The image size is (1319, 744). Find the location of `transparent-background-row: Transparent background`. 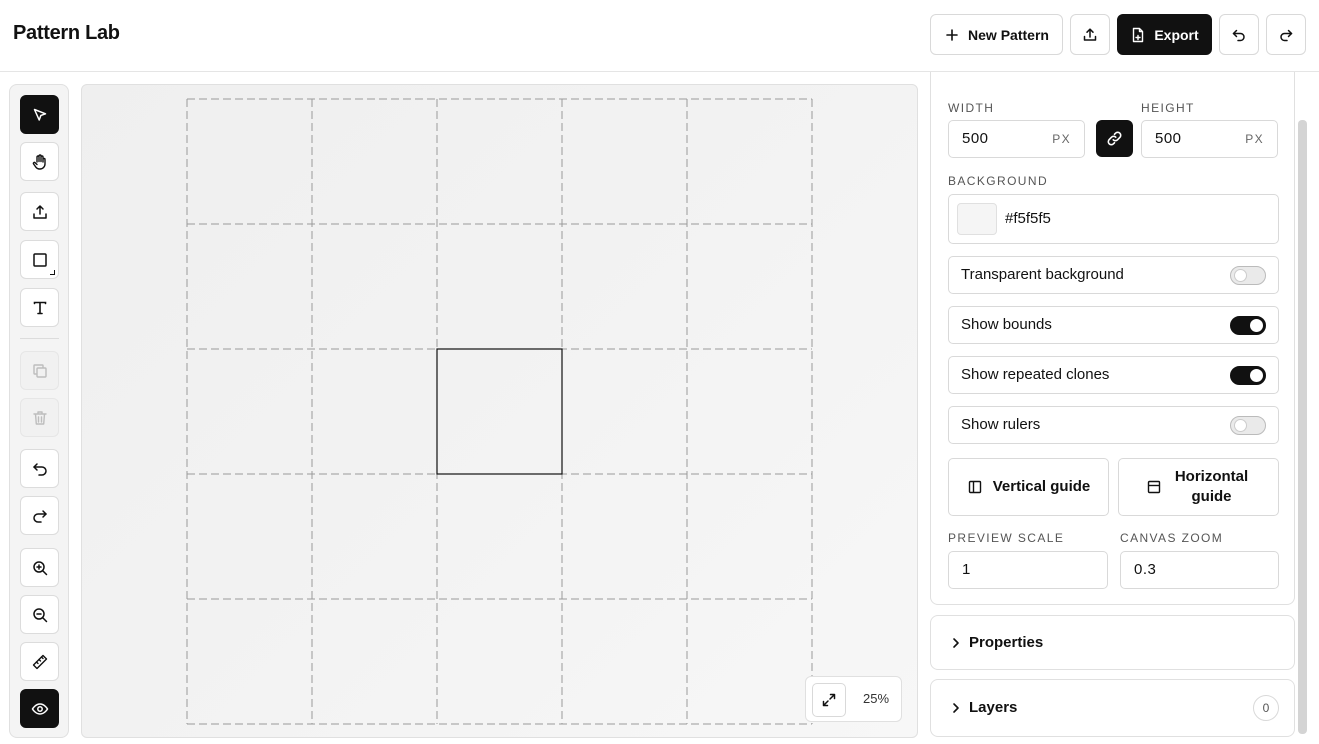

transparent-background-row: Transparent background is located at coordinates (1113, 275).